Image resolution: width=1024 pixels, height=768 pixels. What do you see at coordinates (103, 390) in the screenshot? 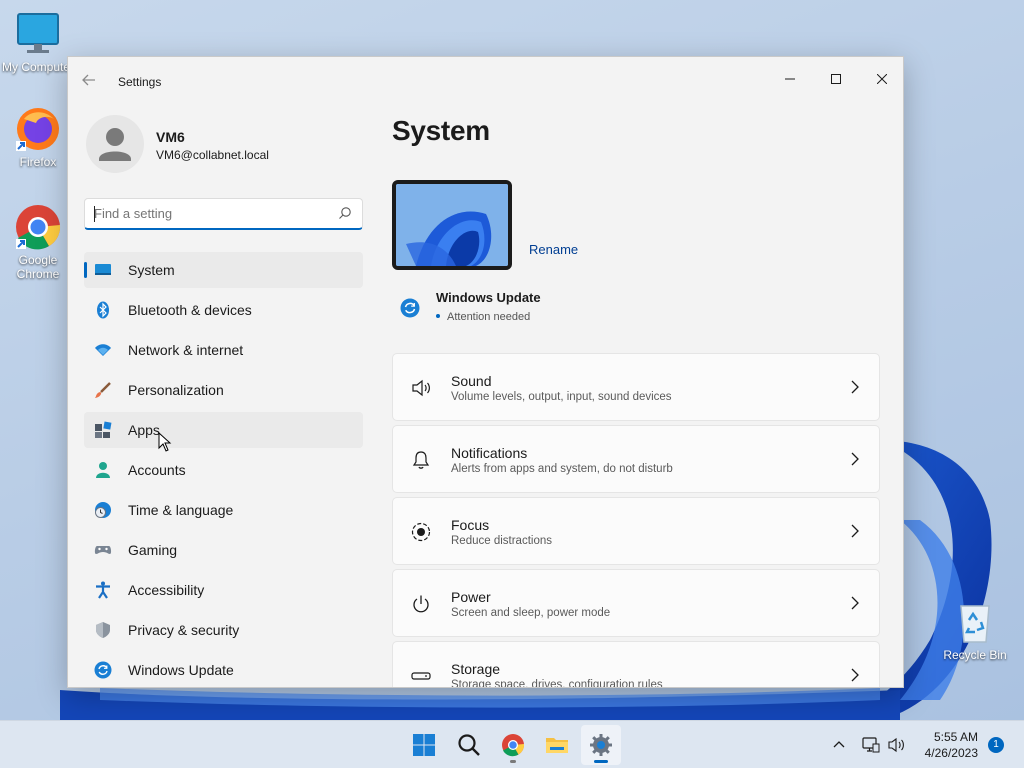
I see `brush-icon` at bounding box center [103, 390].